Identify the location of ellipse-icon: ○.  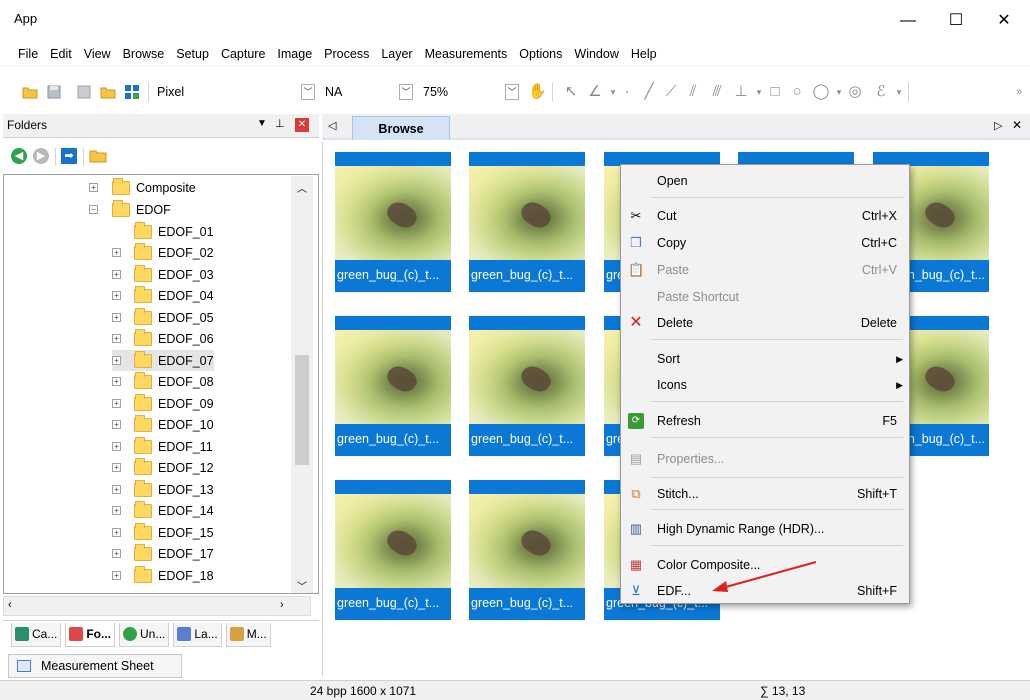
(797, 92).